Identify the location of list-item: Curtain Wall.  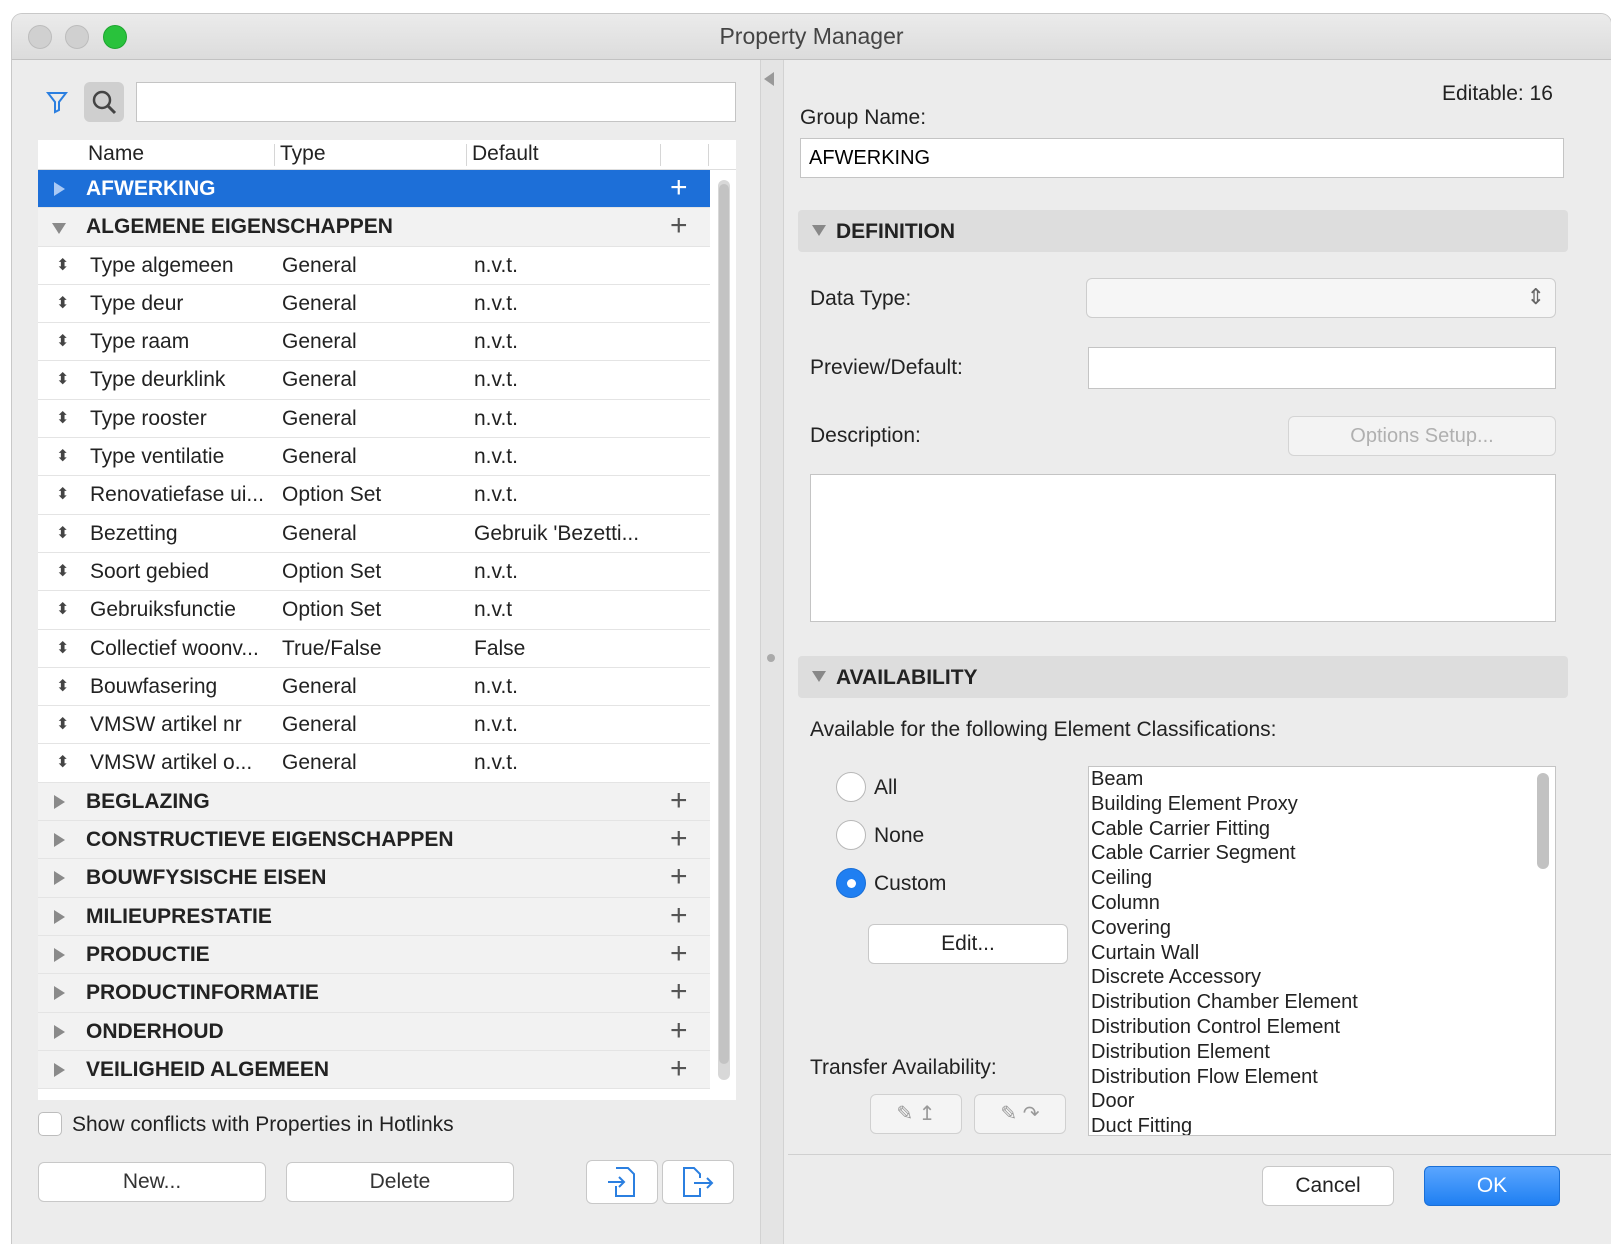
(1322, 953).